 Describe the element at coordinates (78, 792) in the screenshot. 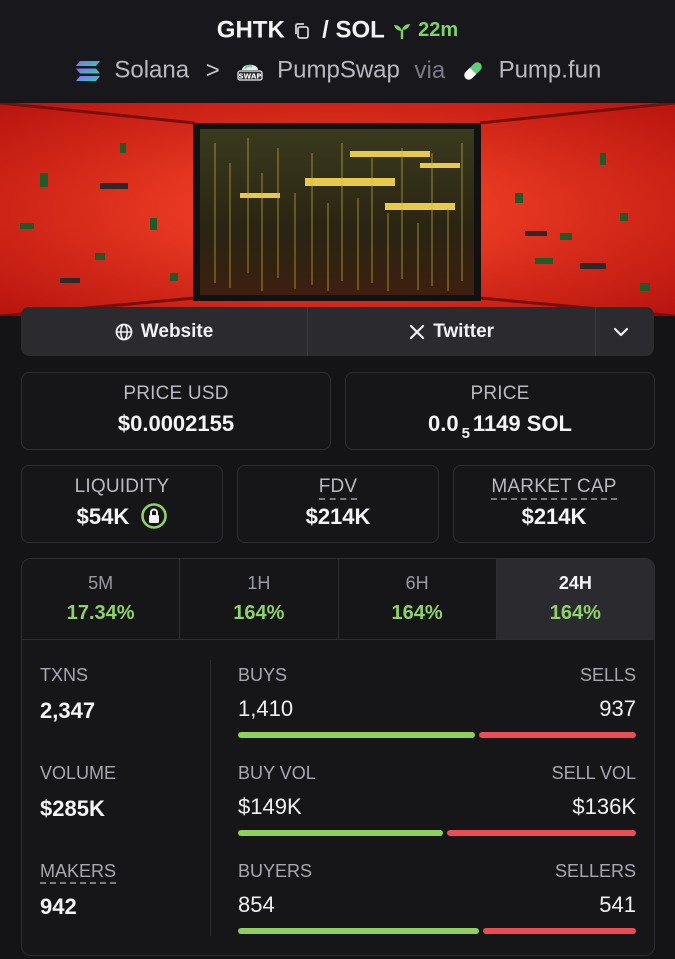

I see `volume-metric: VOLUME $285K` at that location.